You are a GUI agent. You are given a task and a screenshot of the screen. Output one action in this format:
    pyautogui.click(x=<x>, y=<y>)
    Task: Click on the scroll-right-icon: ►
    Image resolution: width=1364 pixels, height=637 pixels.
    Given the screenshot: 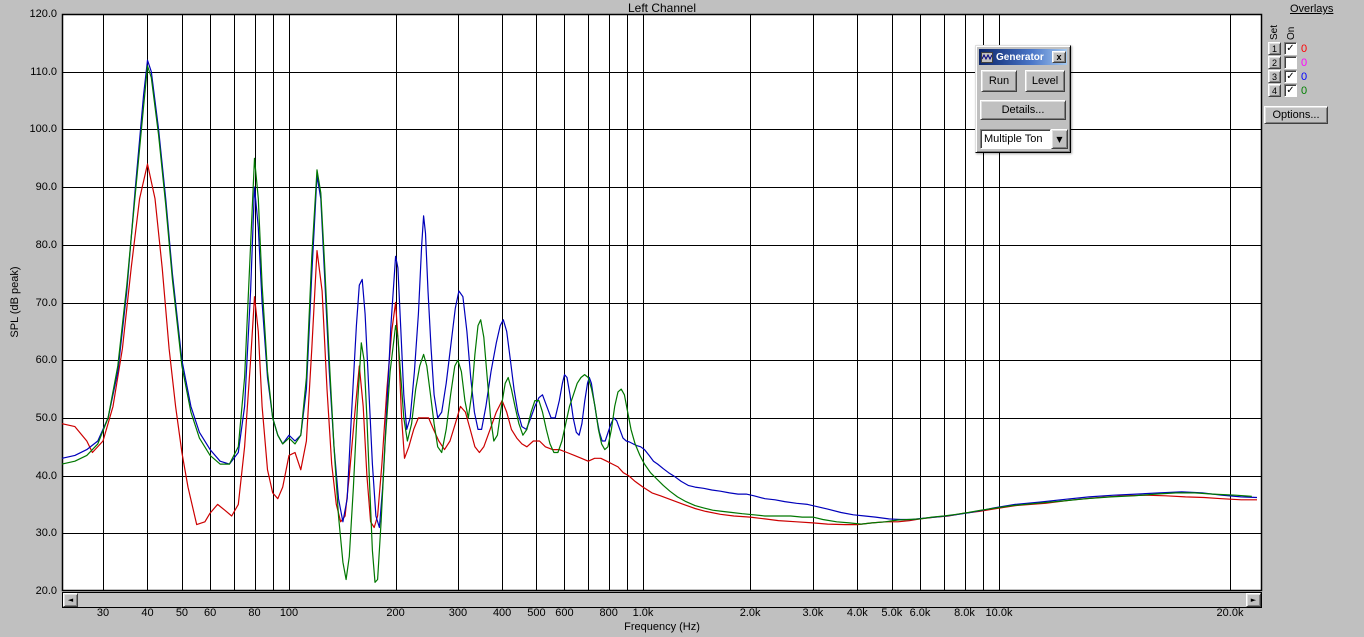 What is the action you would take?
    pyautogui.click(x=1253, y=599)
    